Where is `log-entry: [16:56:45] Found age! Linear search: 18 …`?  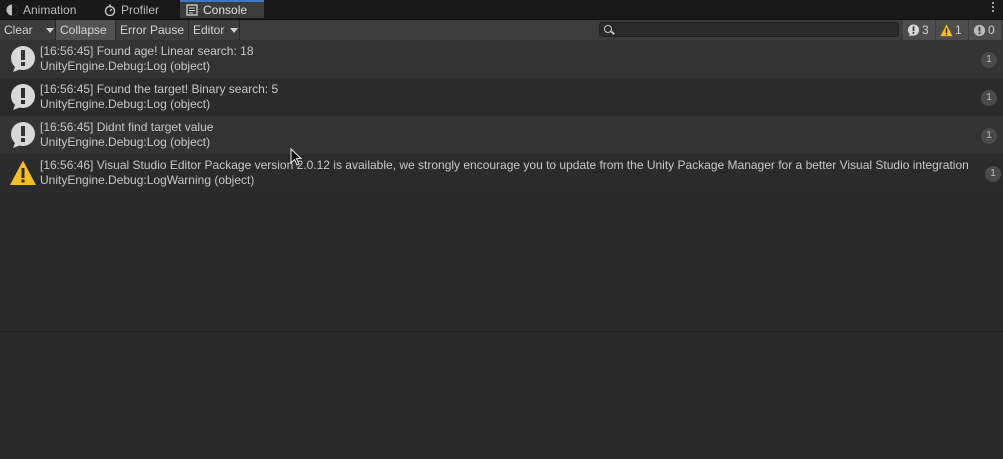 log-entry: [16:56:45] Found age! Linear search: 18 … is located at coordinates (501, 59).